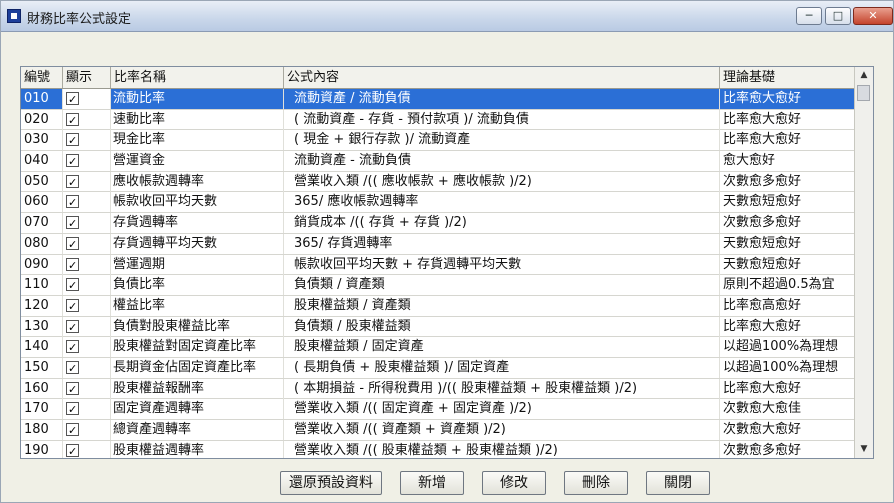 The image size is (894, 503). I want to click on table-row: 090 營運週期帳款收回平均天數 + 存貨週轉平均天數天數愈短愈好, so click(438, 265).